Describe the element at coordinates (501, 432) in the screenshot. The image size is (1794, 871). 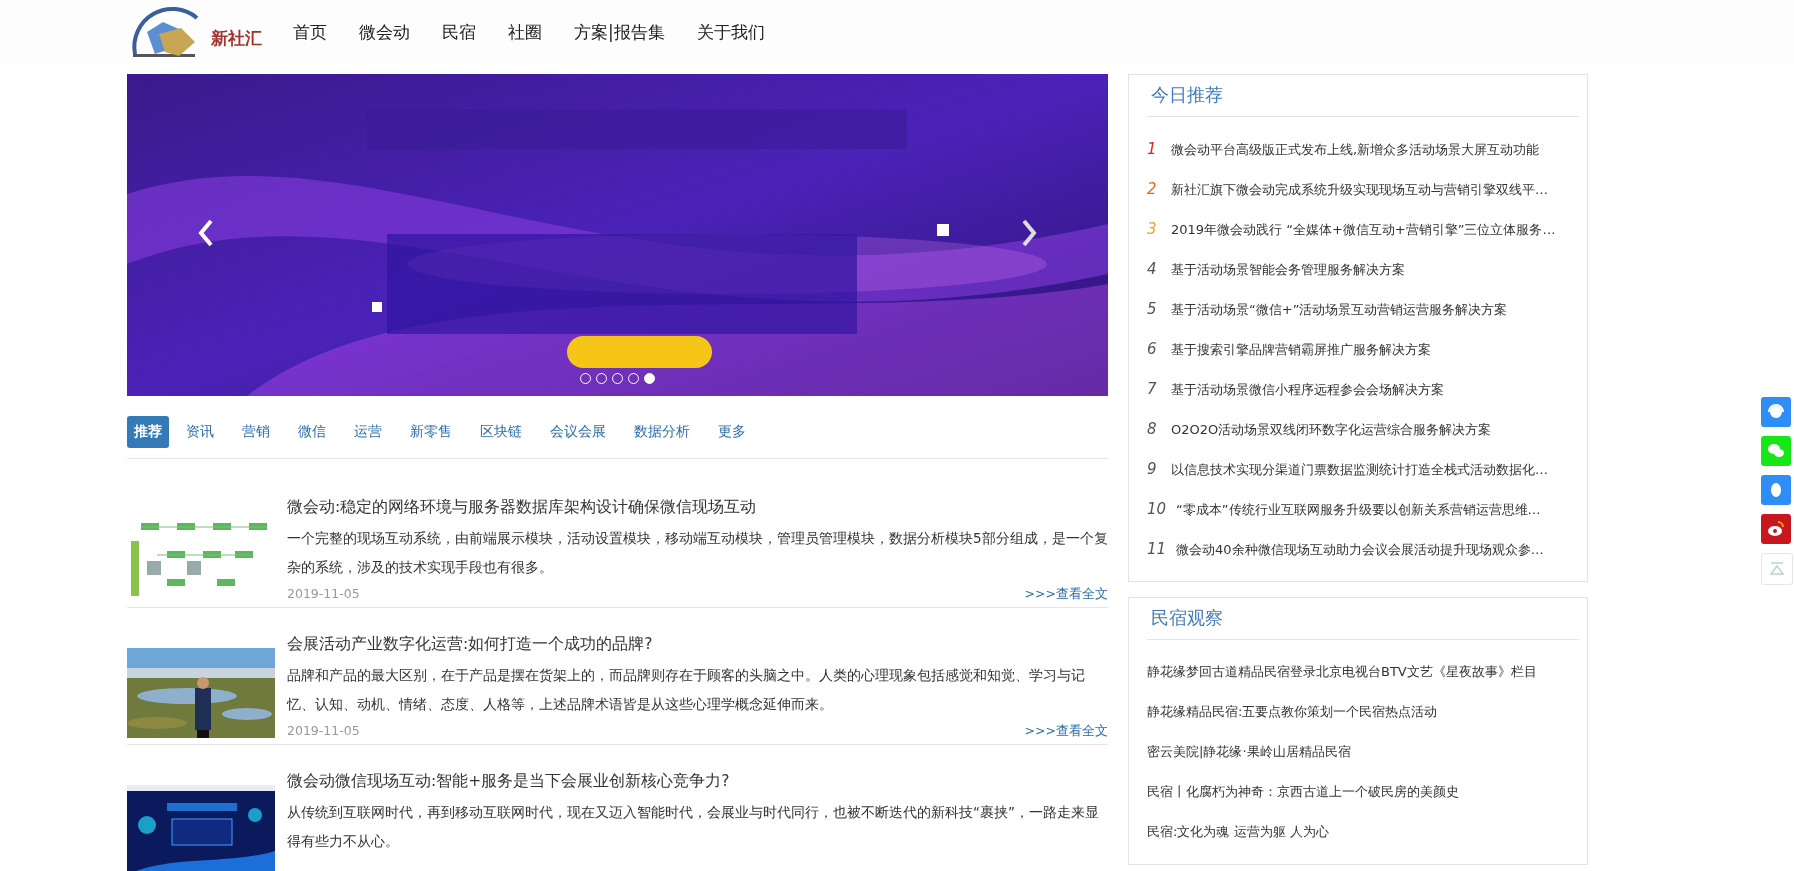
I see `category-tab: 区块链` at that location.